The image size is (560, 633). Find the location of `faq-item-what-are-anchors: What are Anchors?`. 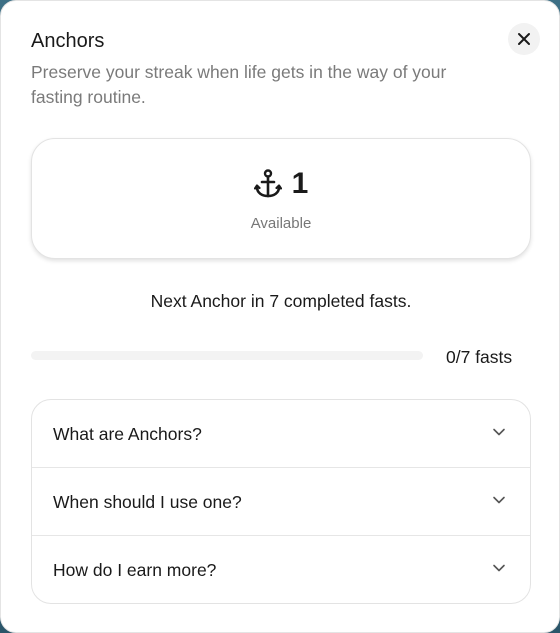

faq-item-what-are-anchors: What are Anchors? is located at coordinates (281, 434).